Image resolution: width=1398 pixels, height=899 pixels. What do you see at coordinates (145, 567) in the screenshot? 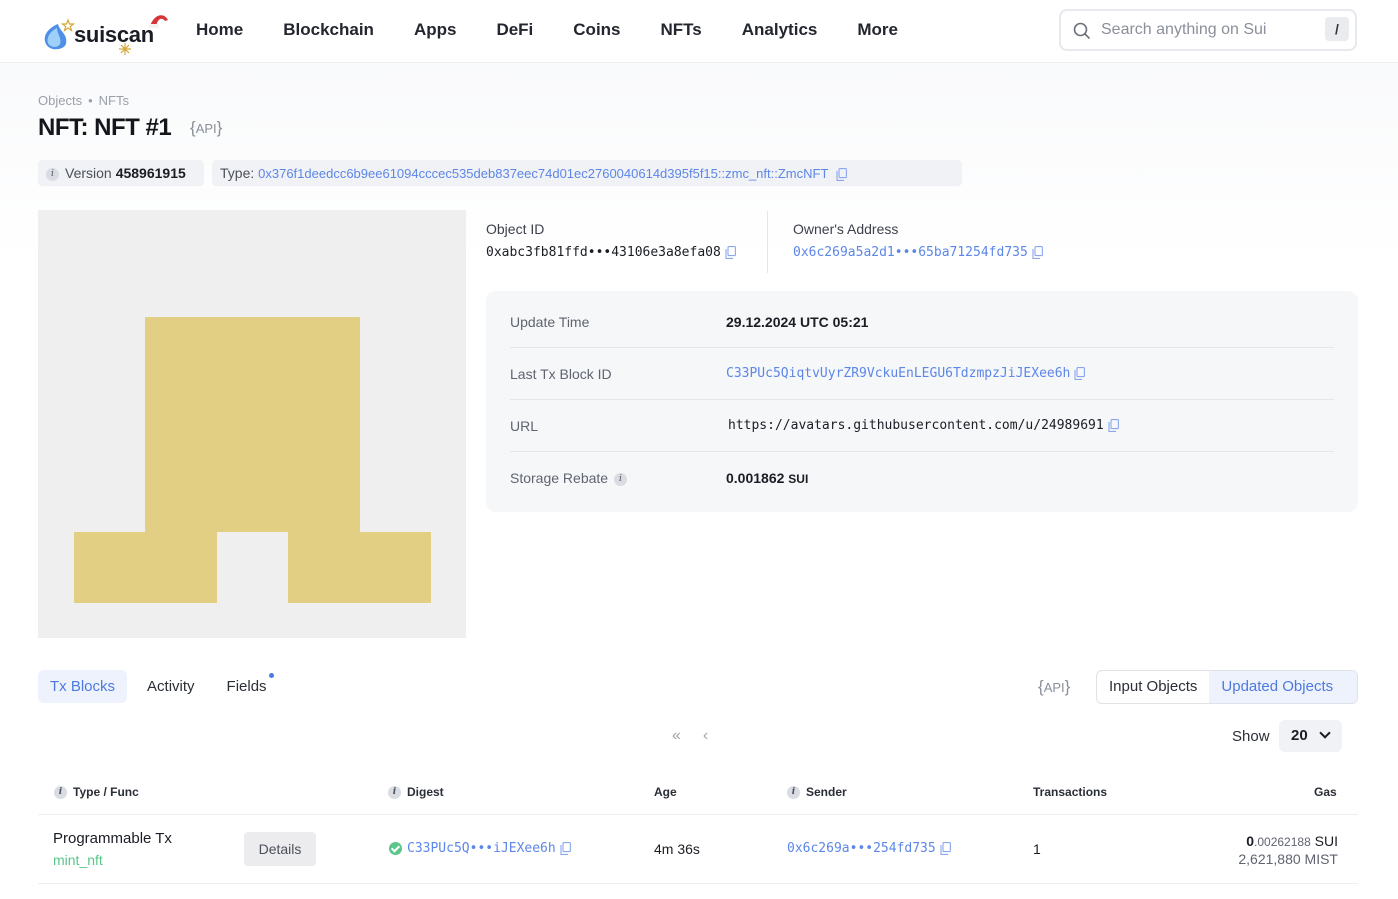
I see `nft-shape-left-foot` at bounding box center [145, 567].